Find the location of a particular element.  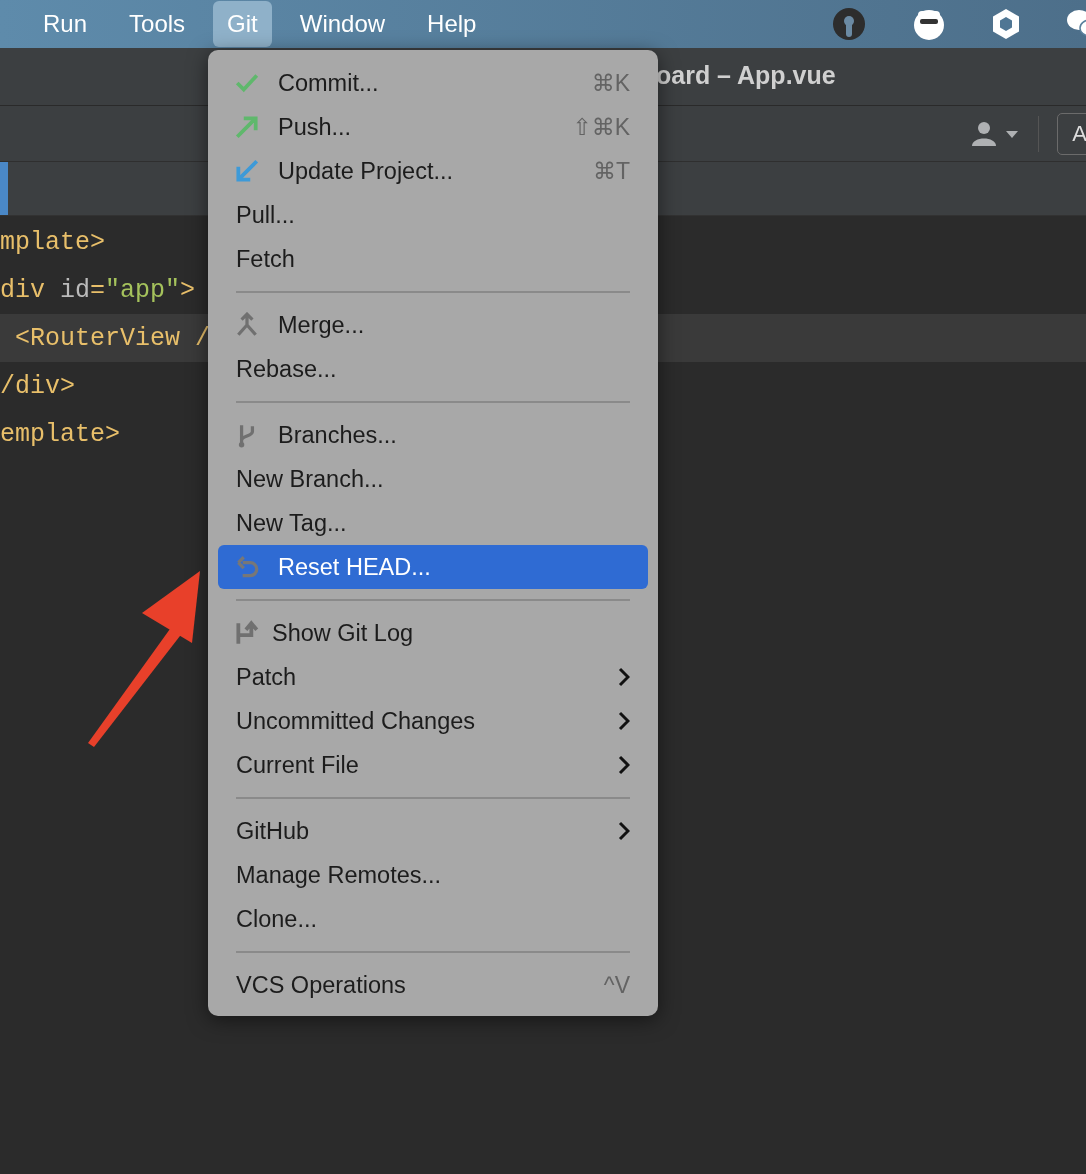

keyhole-icon is located at coordinates (849, 24).